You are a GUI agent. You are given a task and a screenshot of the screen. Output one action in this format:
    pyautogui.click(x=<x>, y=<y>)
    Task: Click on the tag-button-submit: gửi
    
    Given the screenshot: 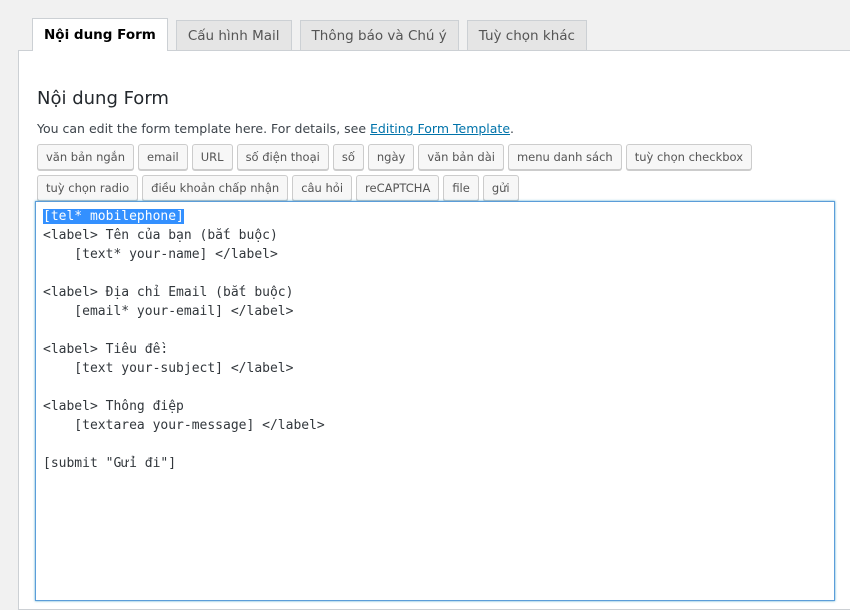 What is the action you would take?
    pyautogui.click(x=500, y=188)
    